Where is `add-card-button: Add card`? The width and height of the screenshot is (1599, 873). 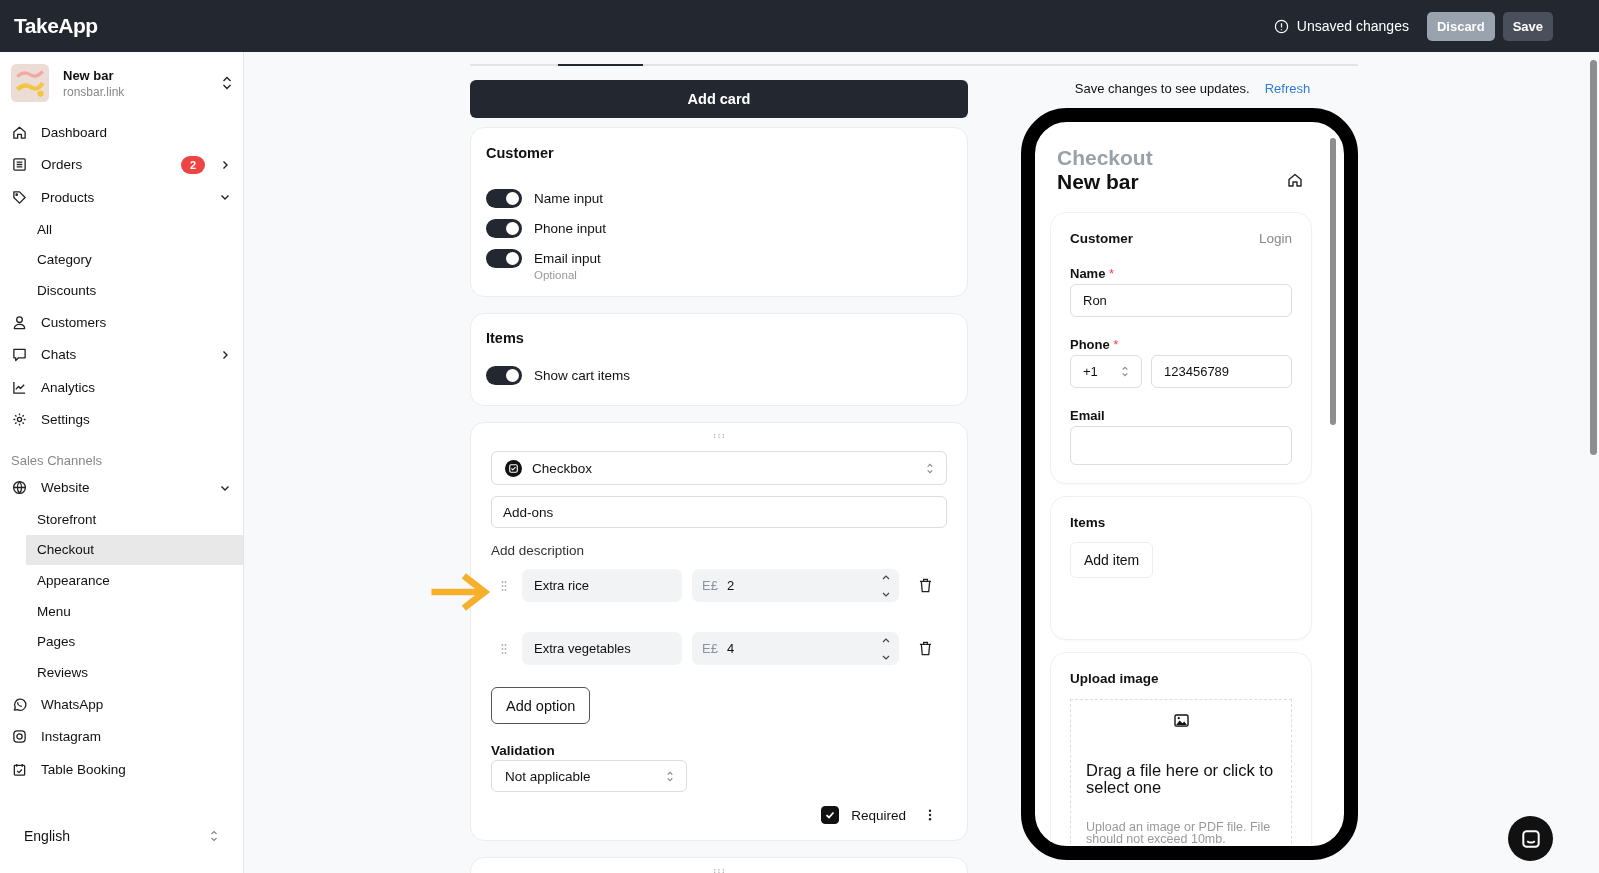 add-card-button: Add card is located at coordinates (719, 99).